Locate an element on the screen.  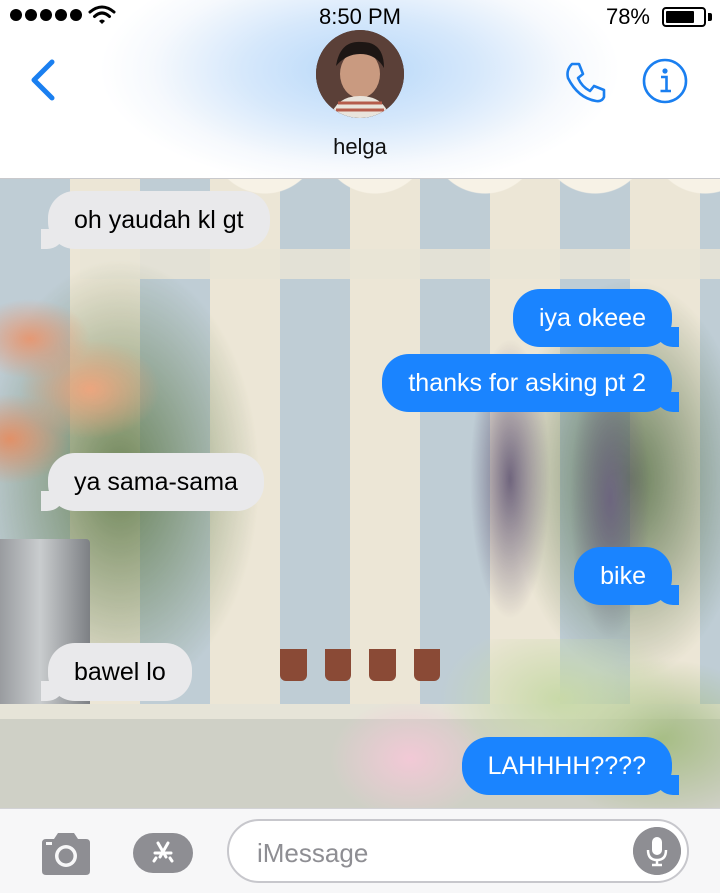
app-store-button is located at coordinates (163, 853).